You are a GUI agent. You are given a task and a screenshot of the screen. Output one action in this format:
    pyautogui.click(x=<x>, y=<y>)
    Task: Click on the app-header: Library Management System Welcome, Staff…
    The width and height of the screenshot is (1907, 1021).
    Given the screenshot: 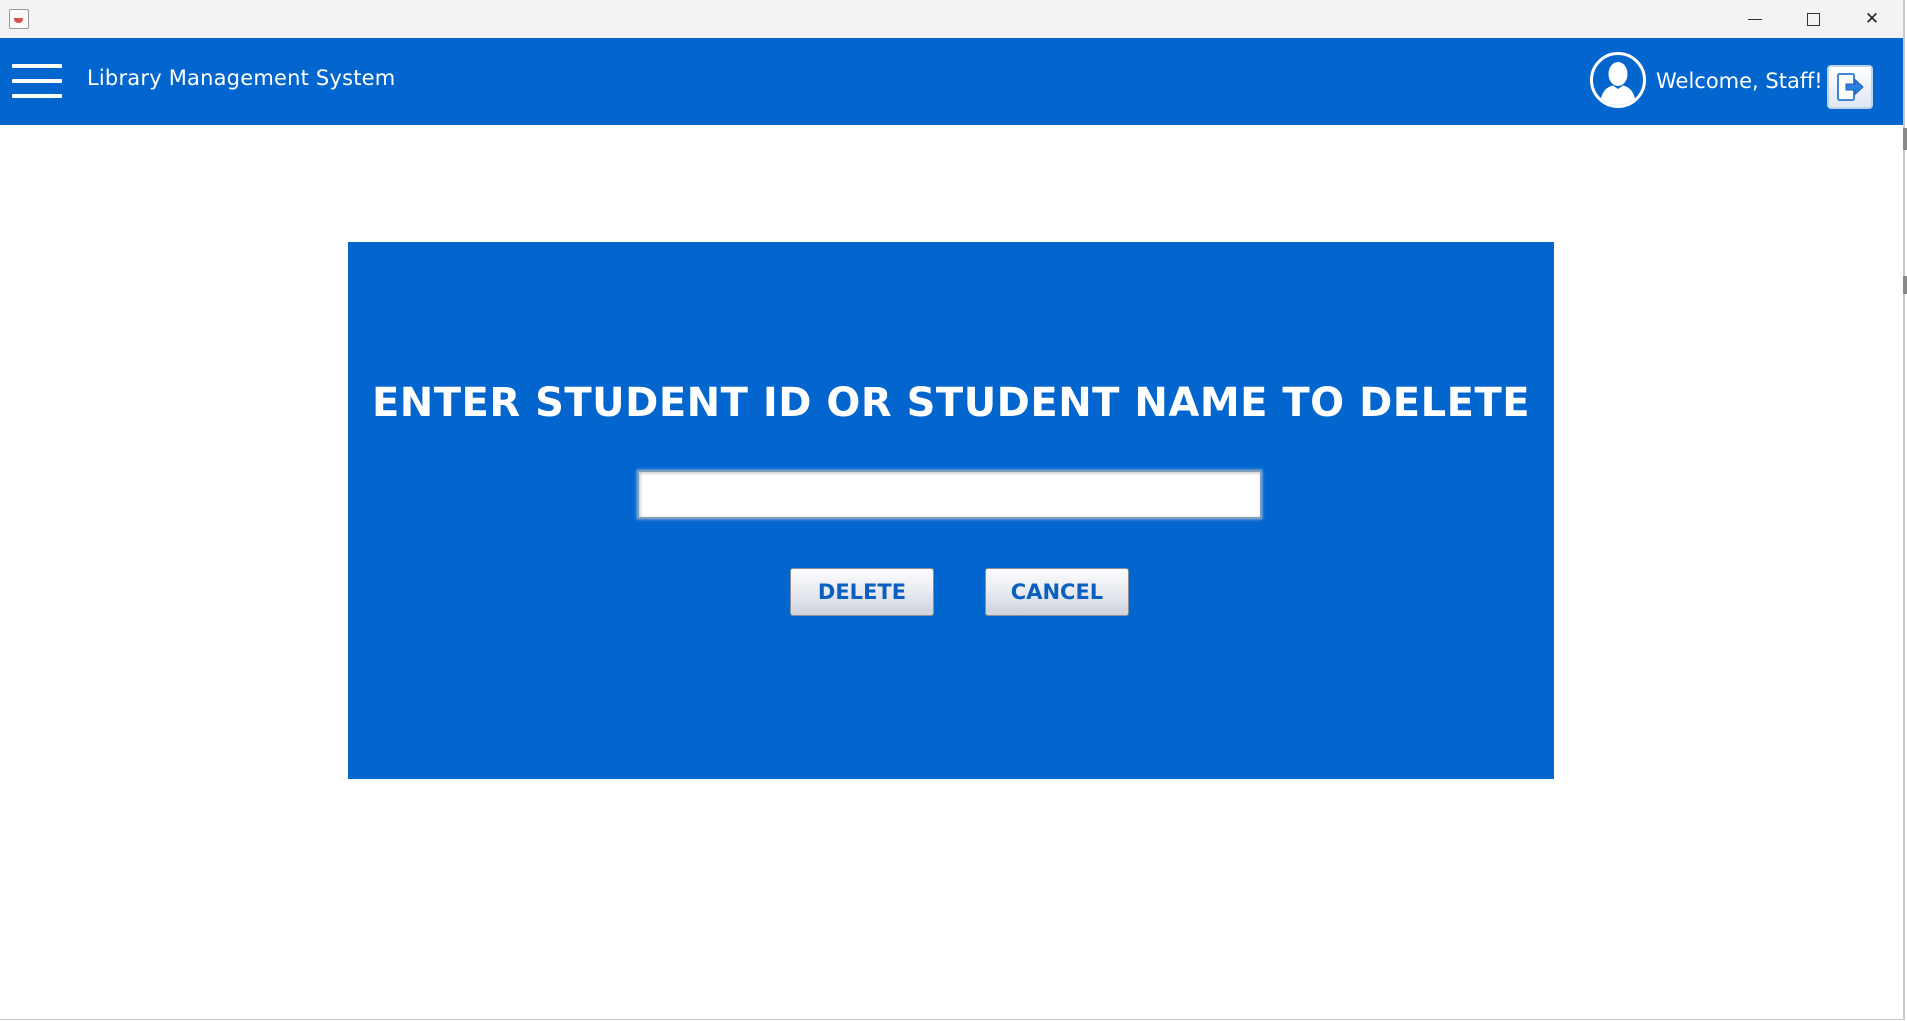 What is the action you would take?
    pyautogui.click(x=951, y=81)
    